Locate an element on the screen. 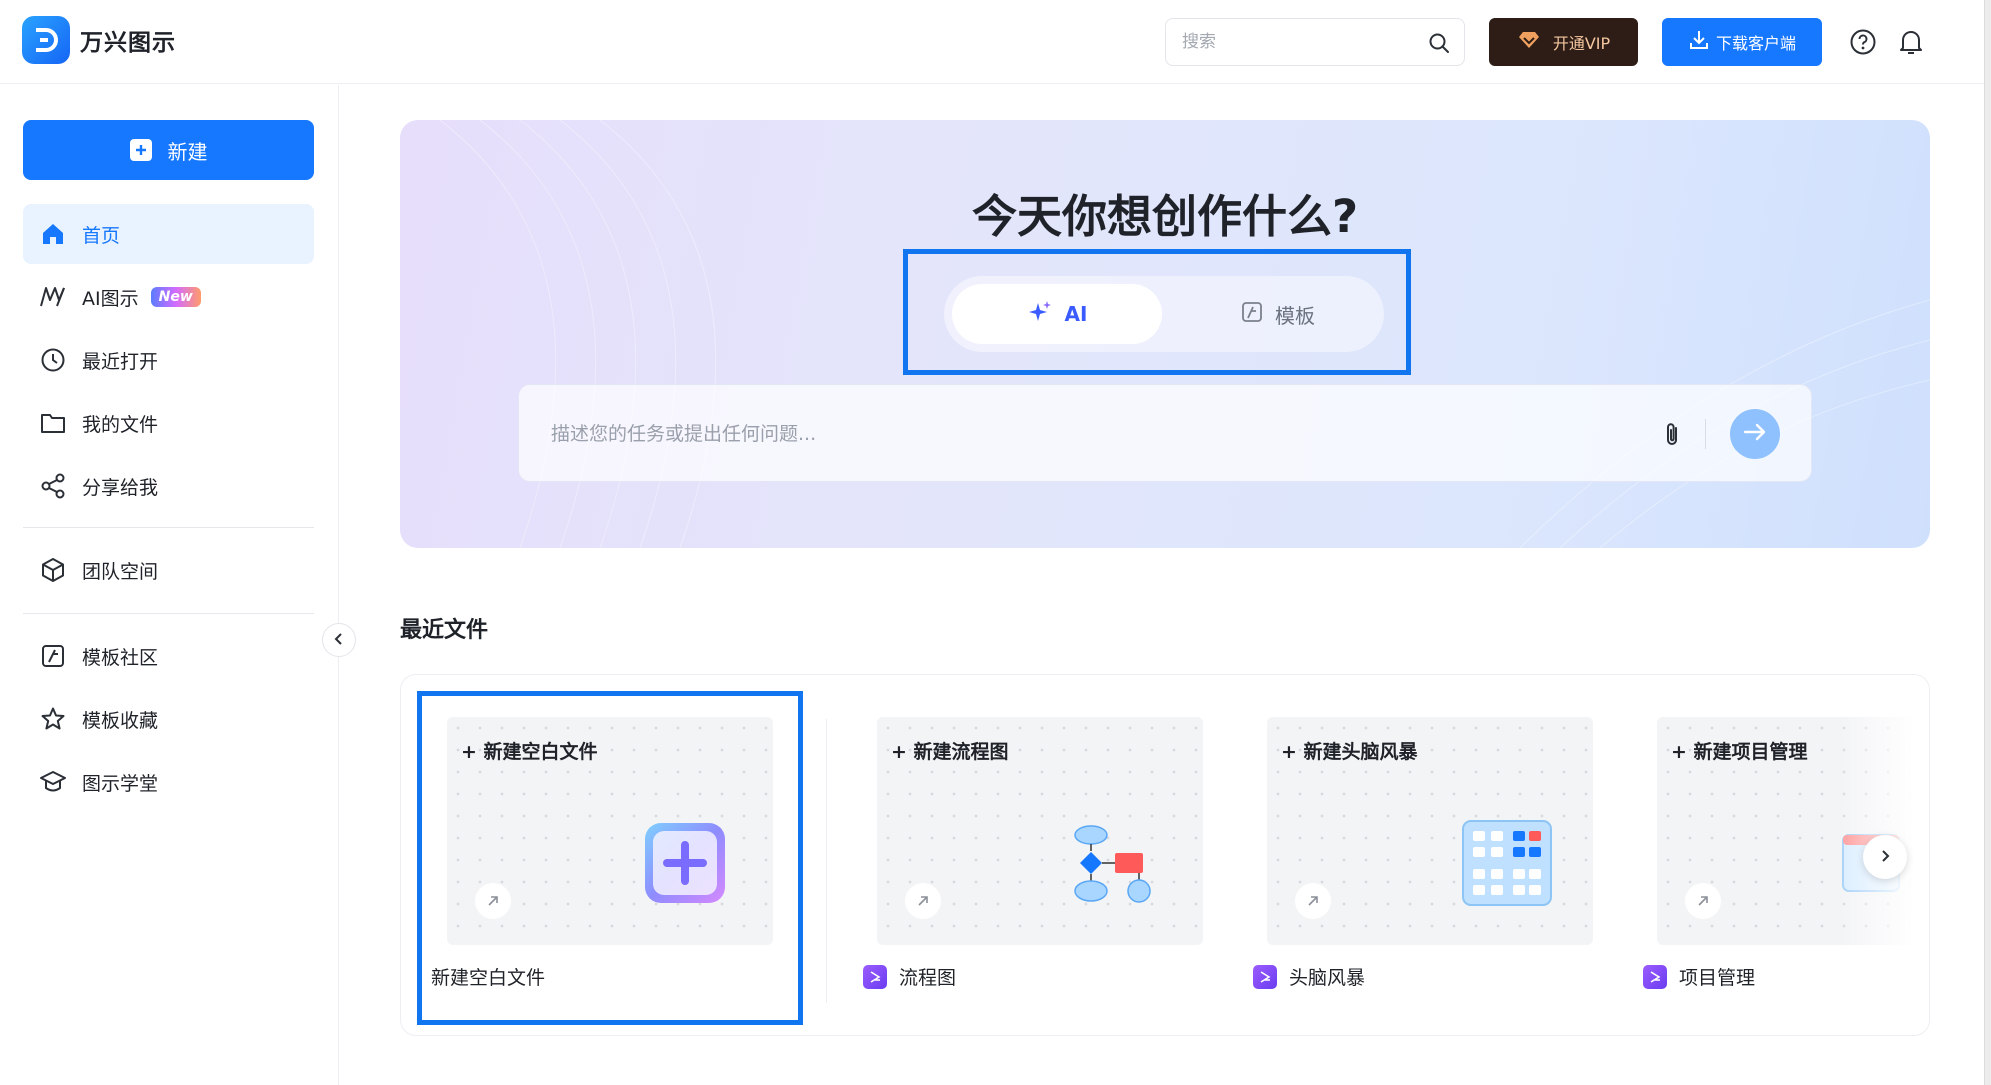 Image resolution: width=1991 pixels, height=1085 pixels. card-brainstorm: + 新建头脑风暴 is located at coordinates (1430, 831).